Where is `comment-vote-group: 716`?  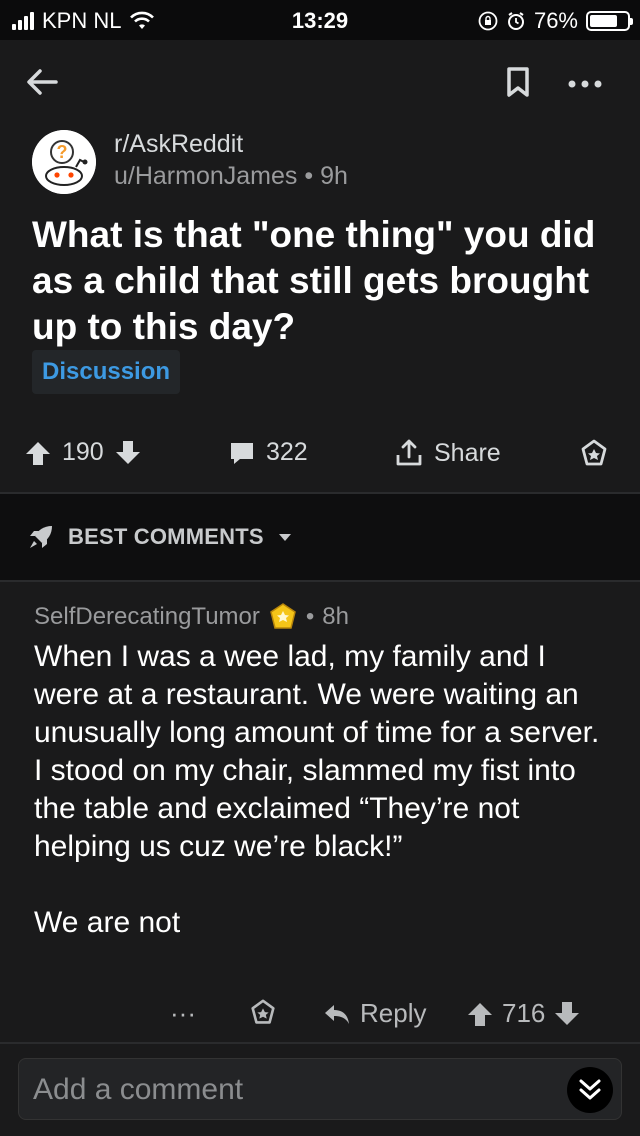 comment-vote-group: 716 is located at coordinates (523, 1013).